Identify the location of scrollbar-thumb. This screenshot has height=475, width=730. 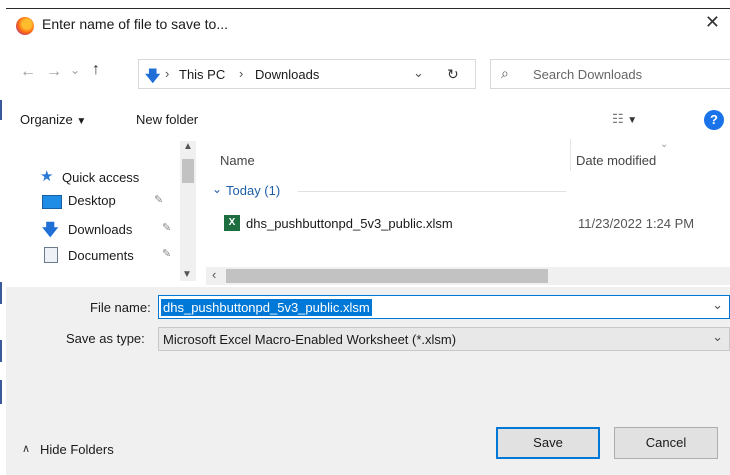
(188, 171).